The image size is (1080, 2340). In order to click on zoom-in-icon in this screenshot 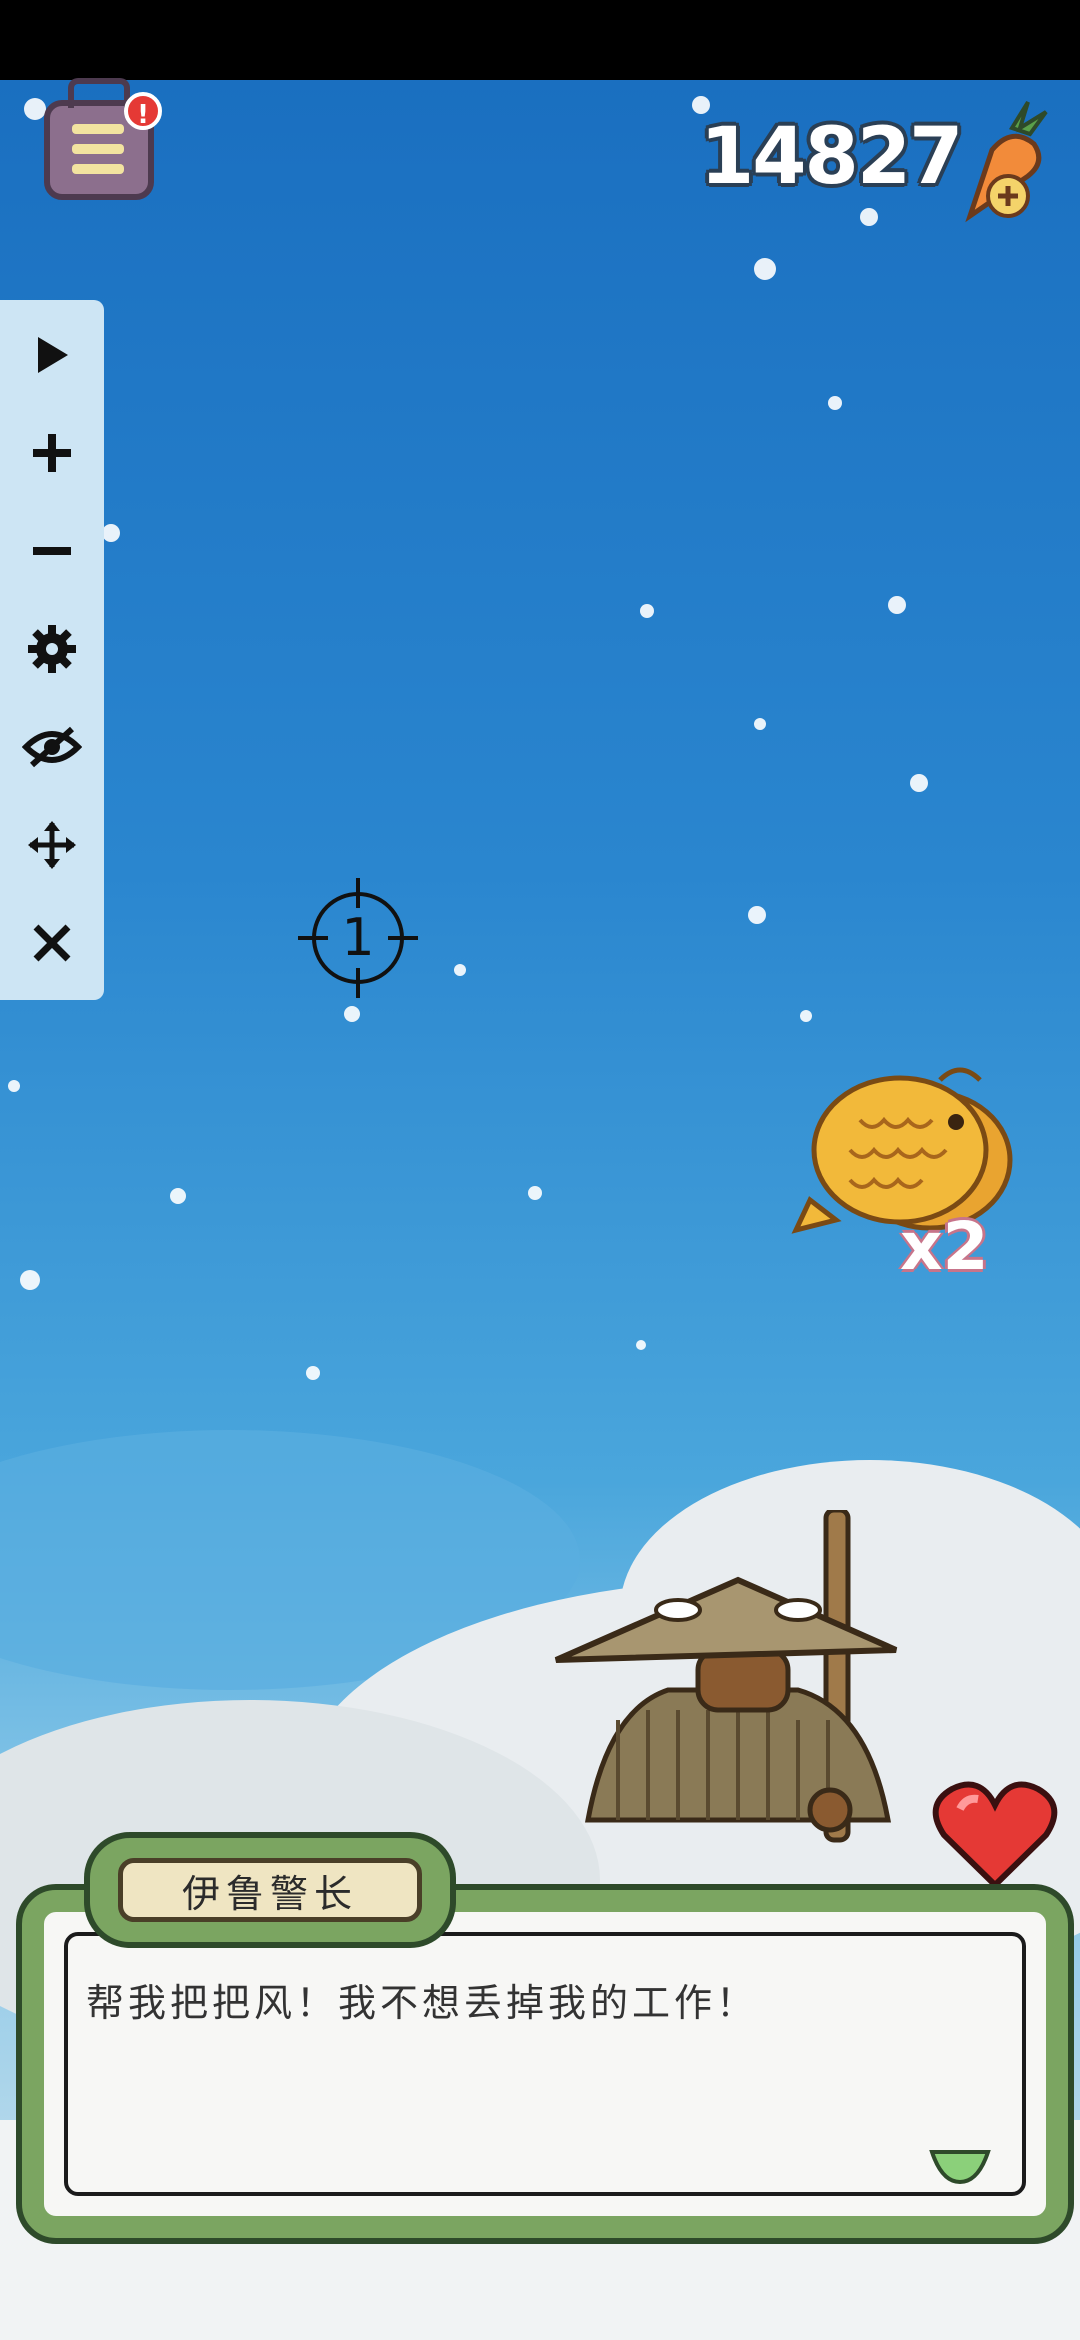, I will do `click(52, 453)`.